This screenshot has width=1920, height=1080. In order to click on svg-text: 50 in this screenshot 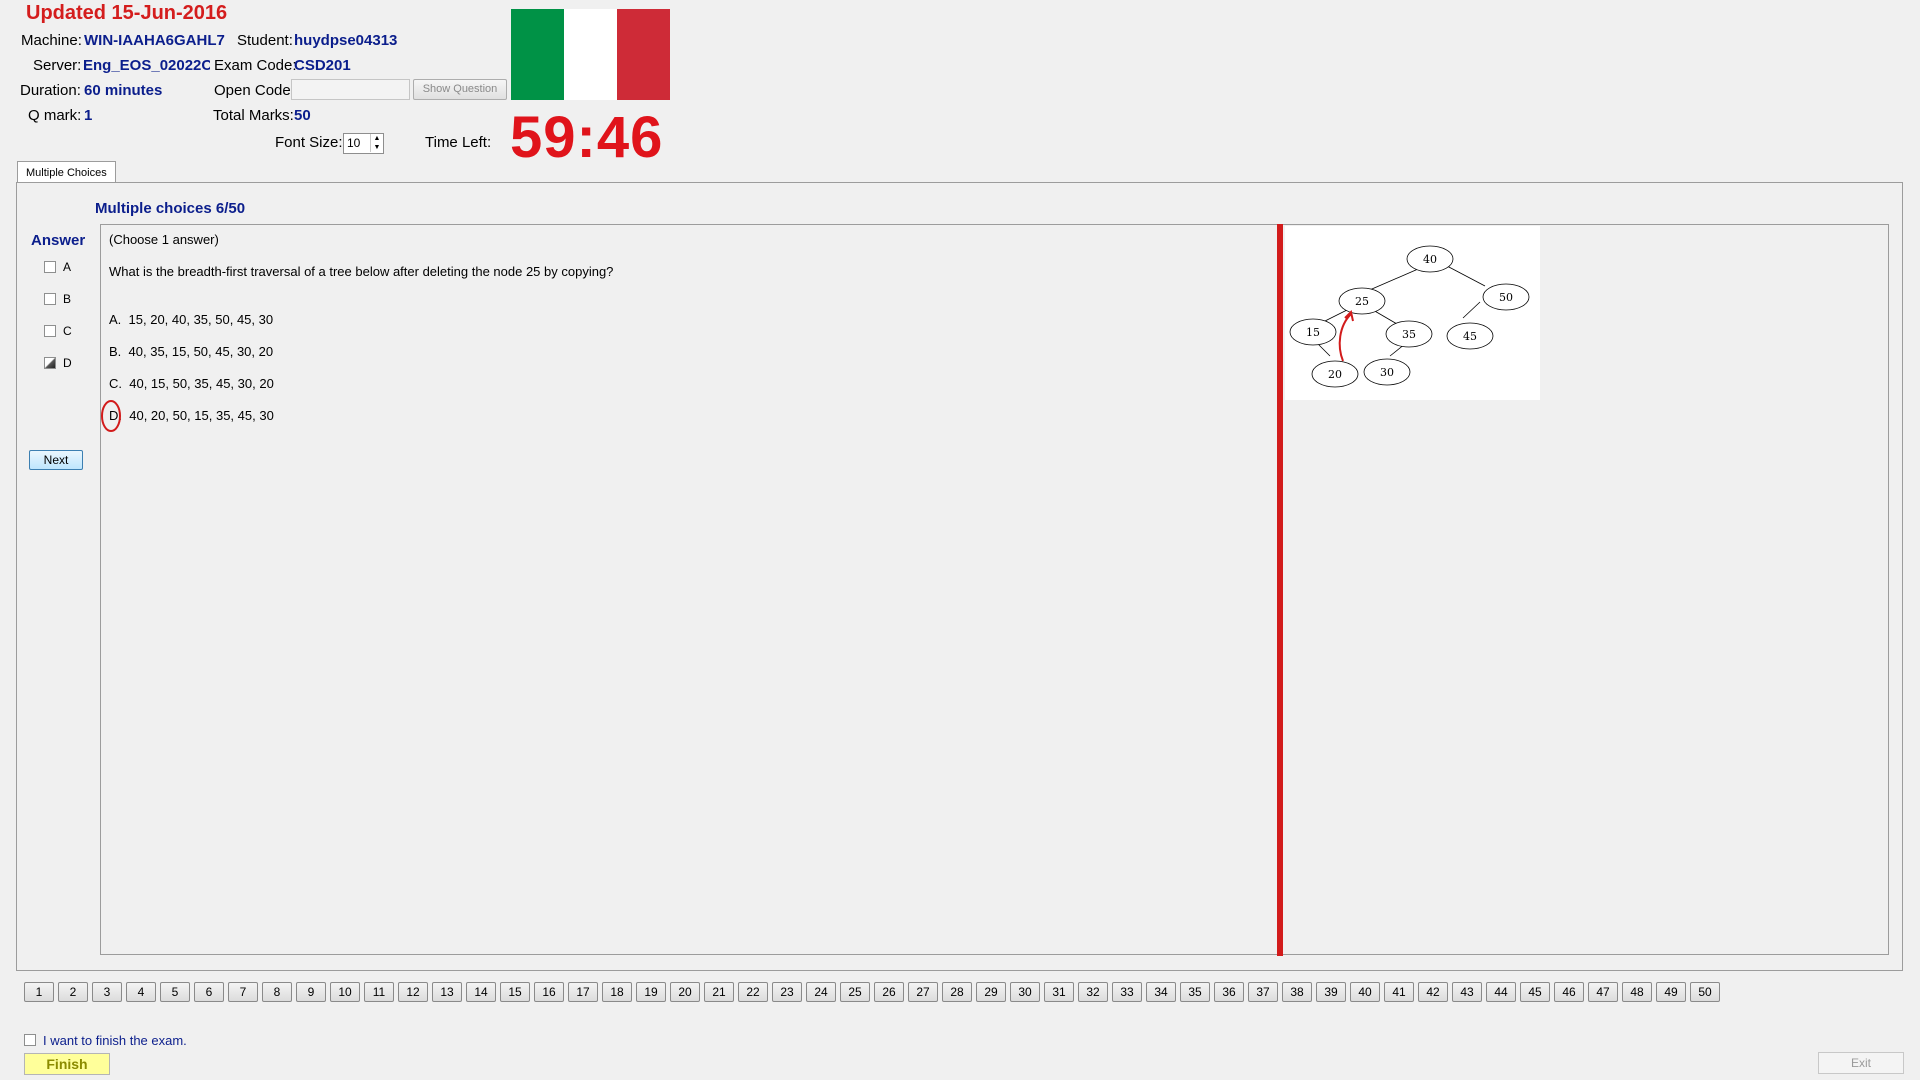, I will do `click(1506, 297)`.